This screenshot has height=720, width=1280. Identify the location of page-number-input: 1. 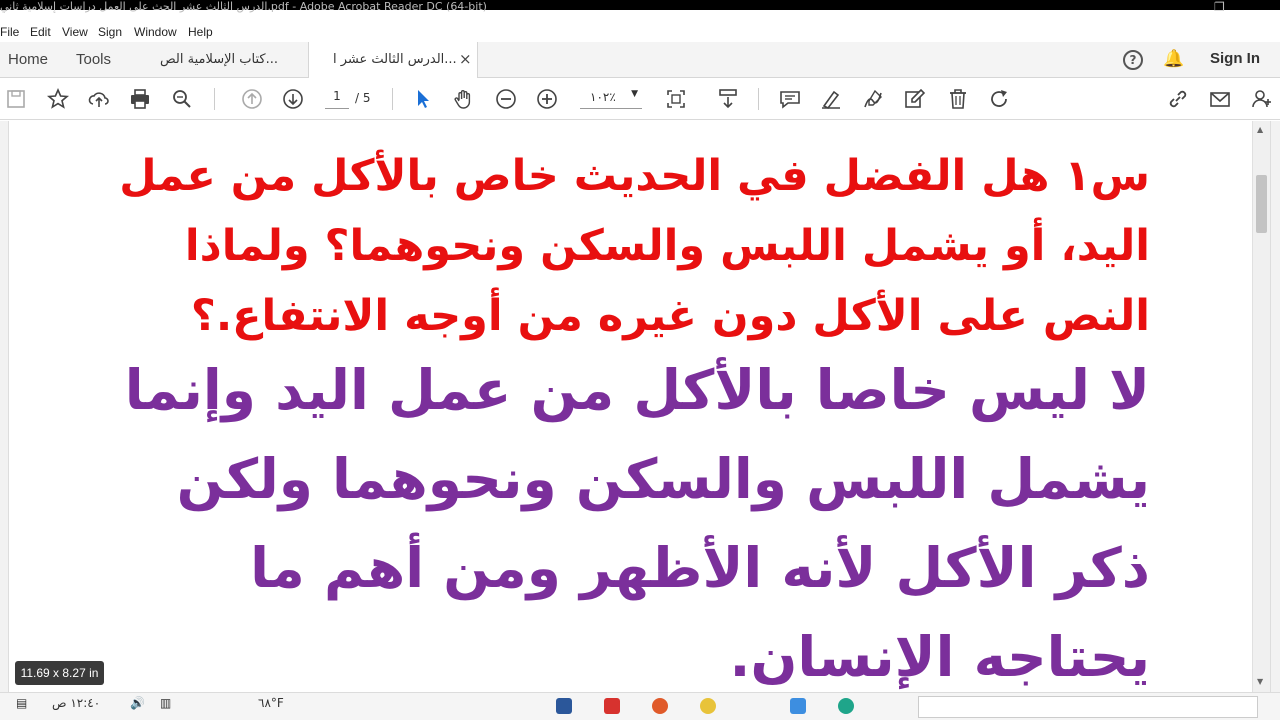
(337, 99).